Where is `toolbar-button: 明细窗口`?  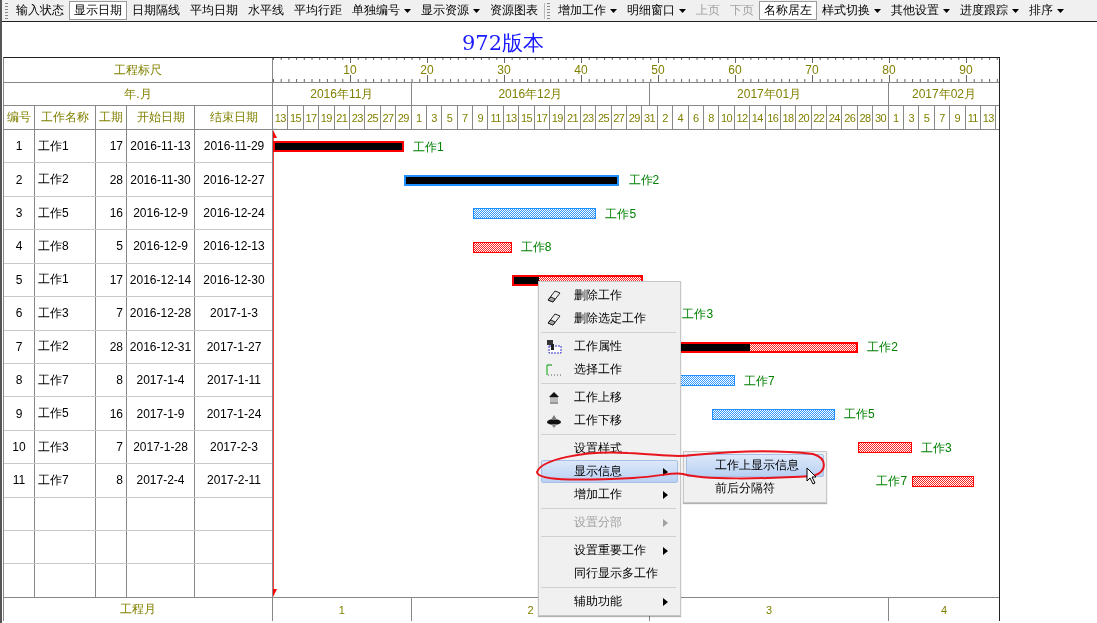
toolbar-button: 明细窗口 is located at coordinates (656, 10).